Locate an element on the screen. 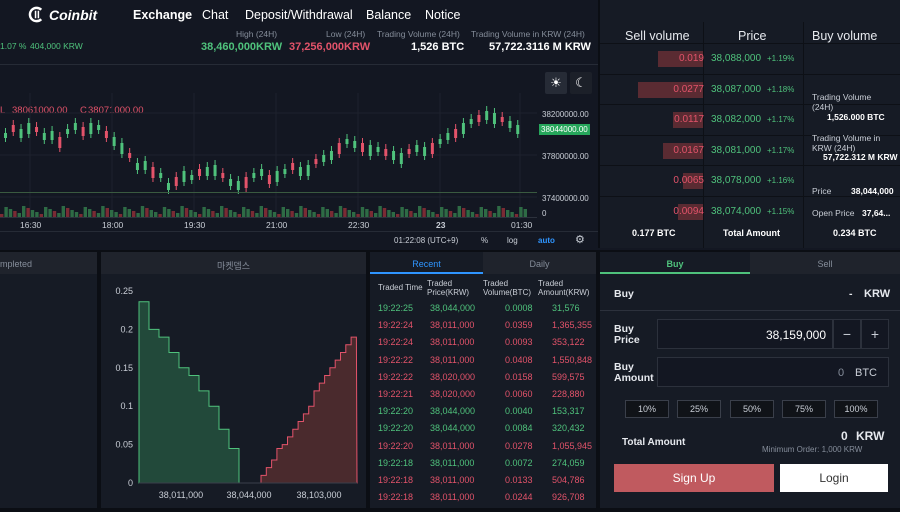 This screenshot has width=900, height=512. dark-theme-icon: ☾ is located at coordinates (581, 83).